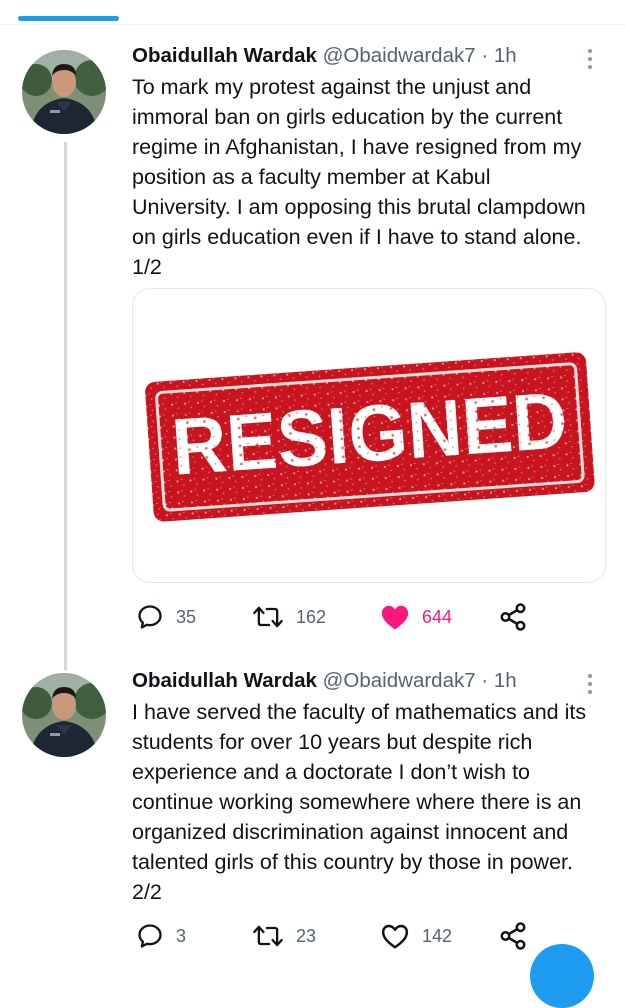 The image size is (625, 1008). I want to click on tweet-actions: 3 23 142, so click(342, 936).